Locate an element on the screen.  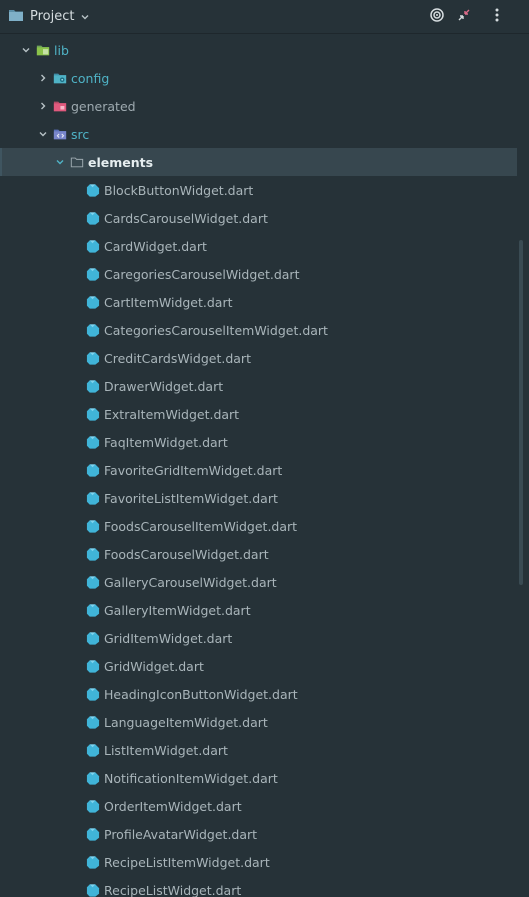
config-folder-icon is located at coordinates (60, 78).